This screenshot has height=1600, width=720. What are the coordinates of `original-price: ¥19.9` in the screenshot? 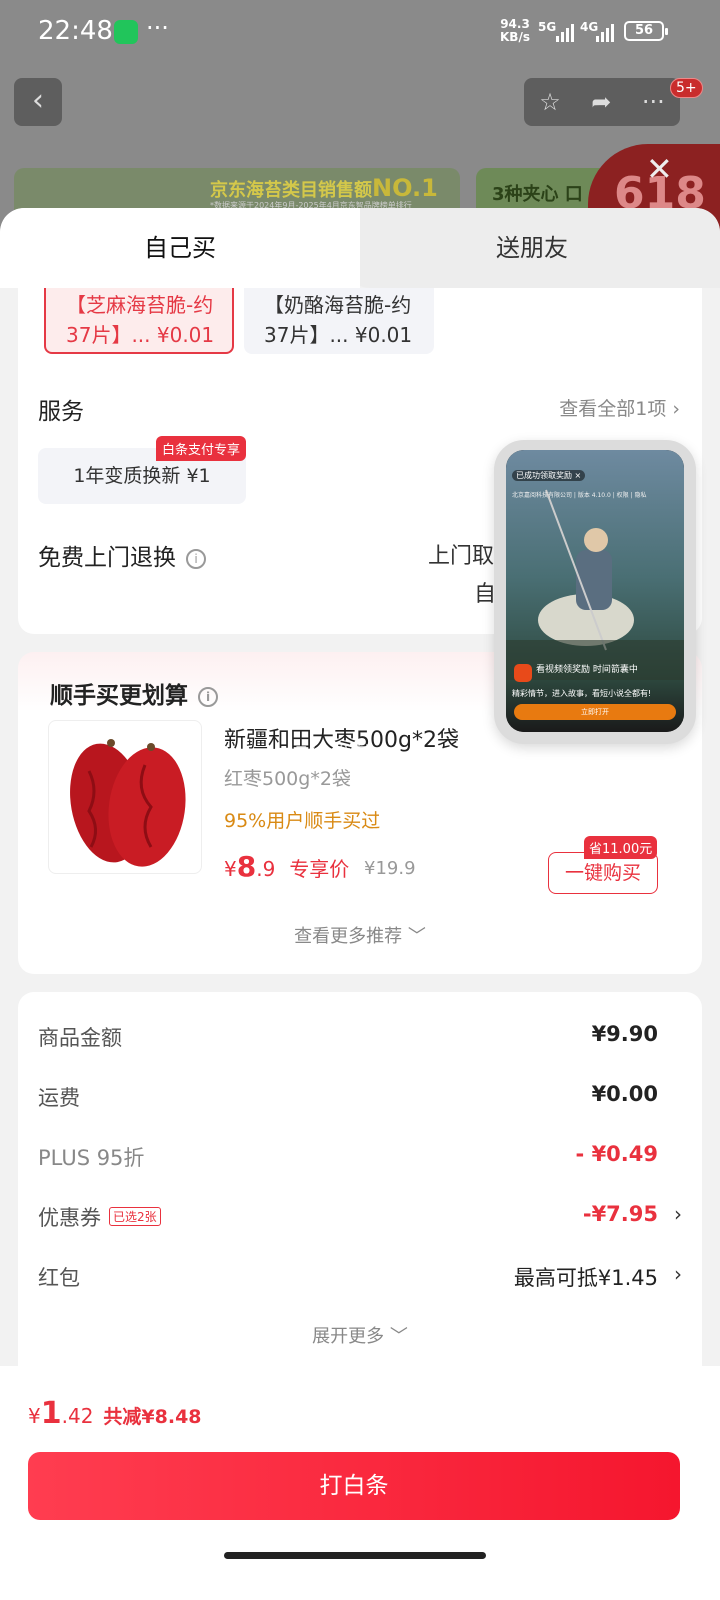 It's located at (390, 868).